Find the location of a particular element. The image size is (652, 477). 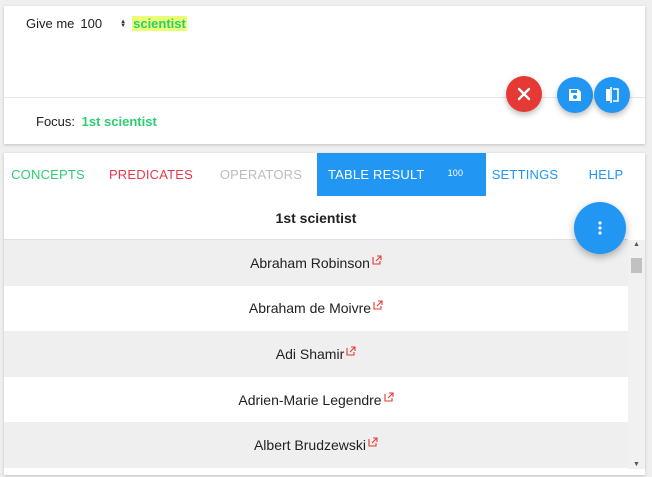

table-row: Adrien-Marie Legendre is located at coordinates (316, 399).